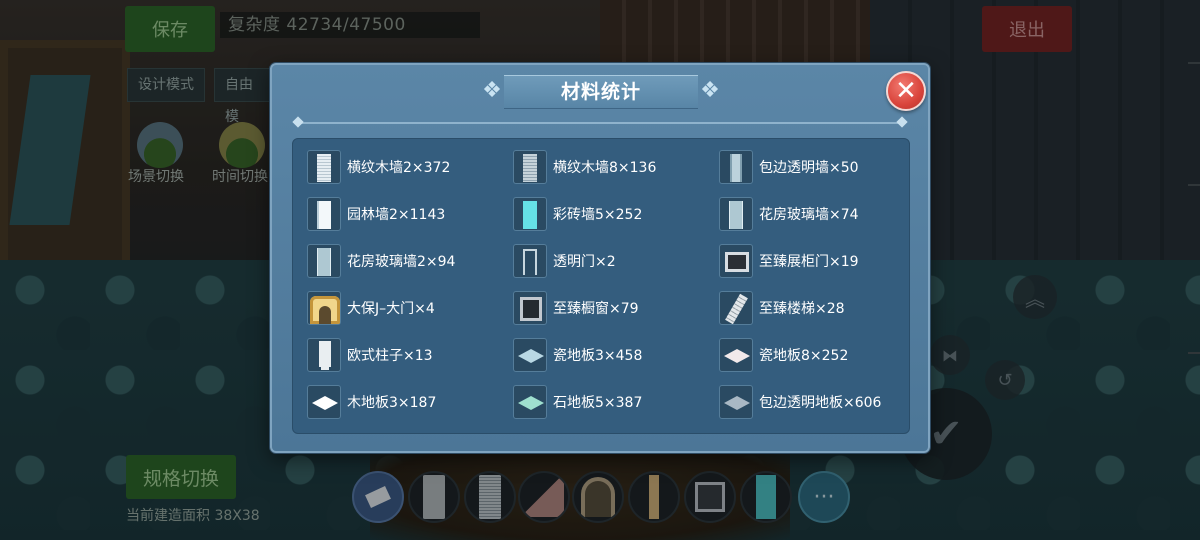  I want to click on material-label: 木地板3×187, so click(392, 403).